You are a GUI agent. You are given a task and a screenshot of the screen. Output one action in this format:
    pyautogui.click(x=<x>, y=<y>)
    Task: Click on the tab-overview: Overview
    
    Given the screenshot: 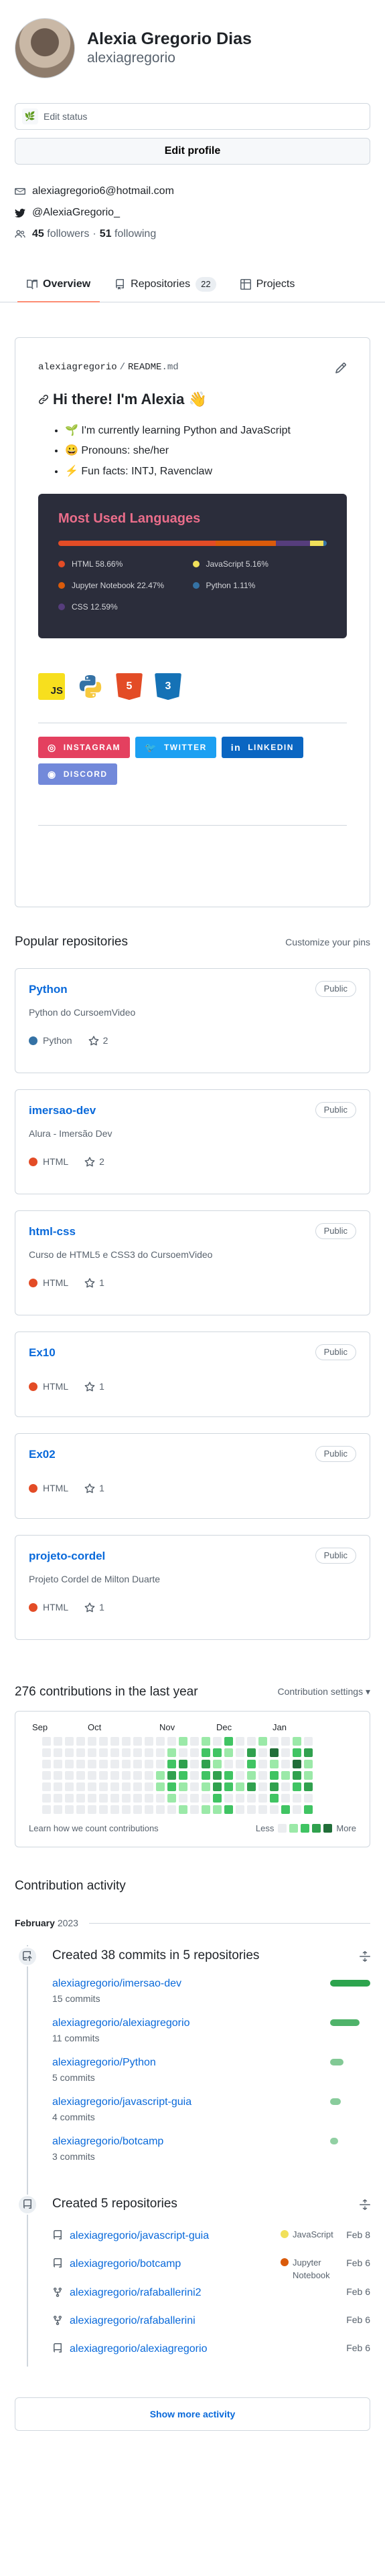 What is the action you would take?
    pyautogui.click(x=58, y=289)
    